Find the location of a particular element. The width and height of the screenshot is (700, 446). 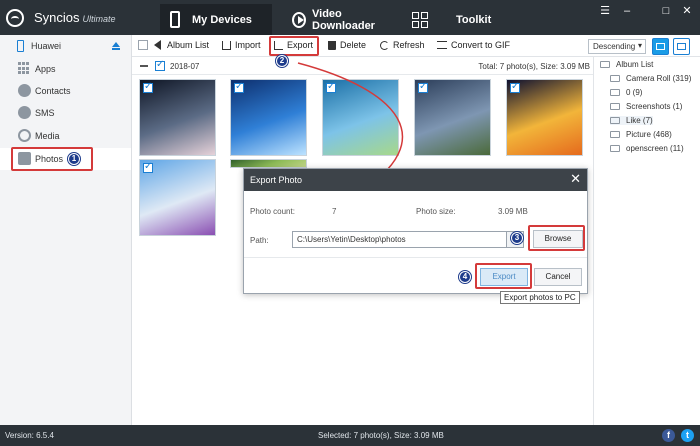

dialog-separator is located at coordinates (415, 257).